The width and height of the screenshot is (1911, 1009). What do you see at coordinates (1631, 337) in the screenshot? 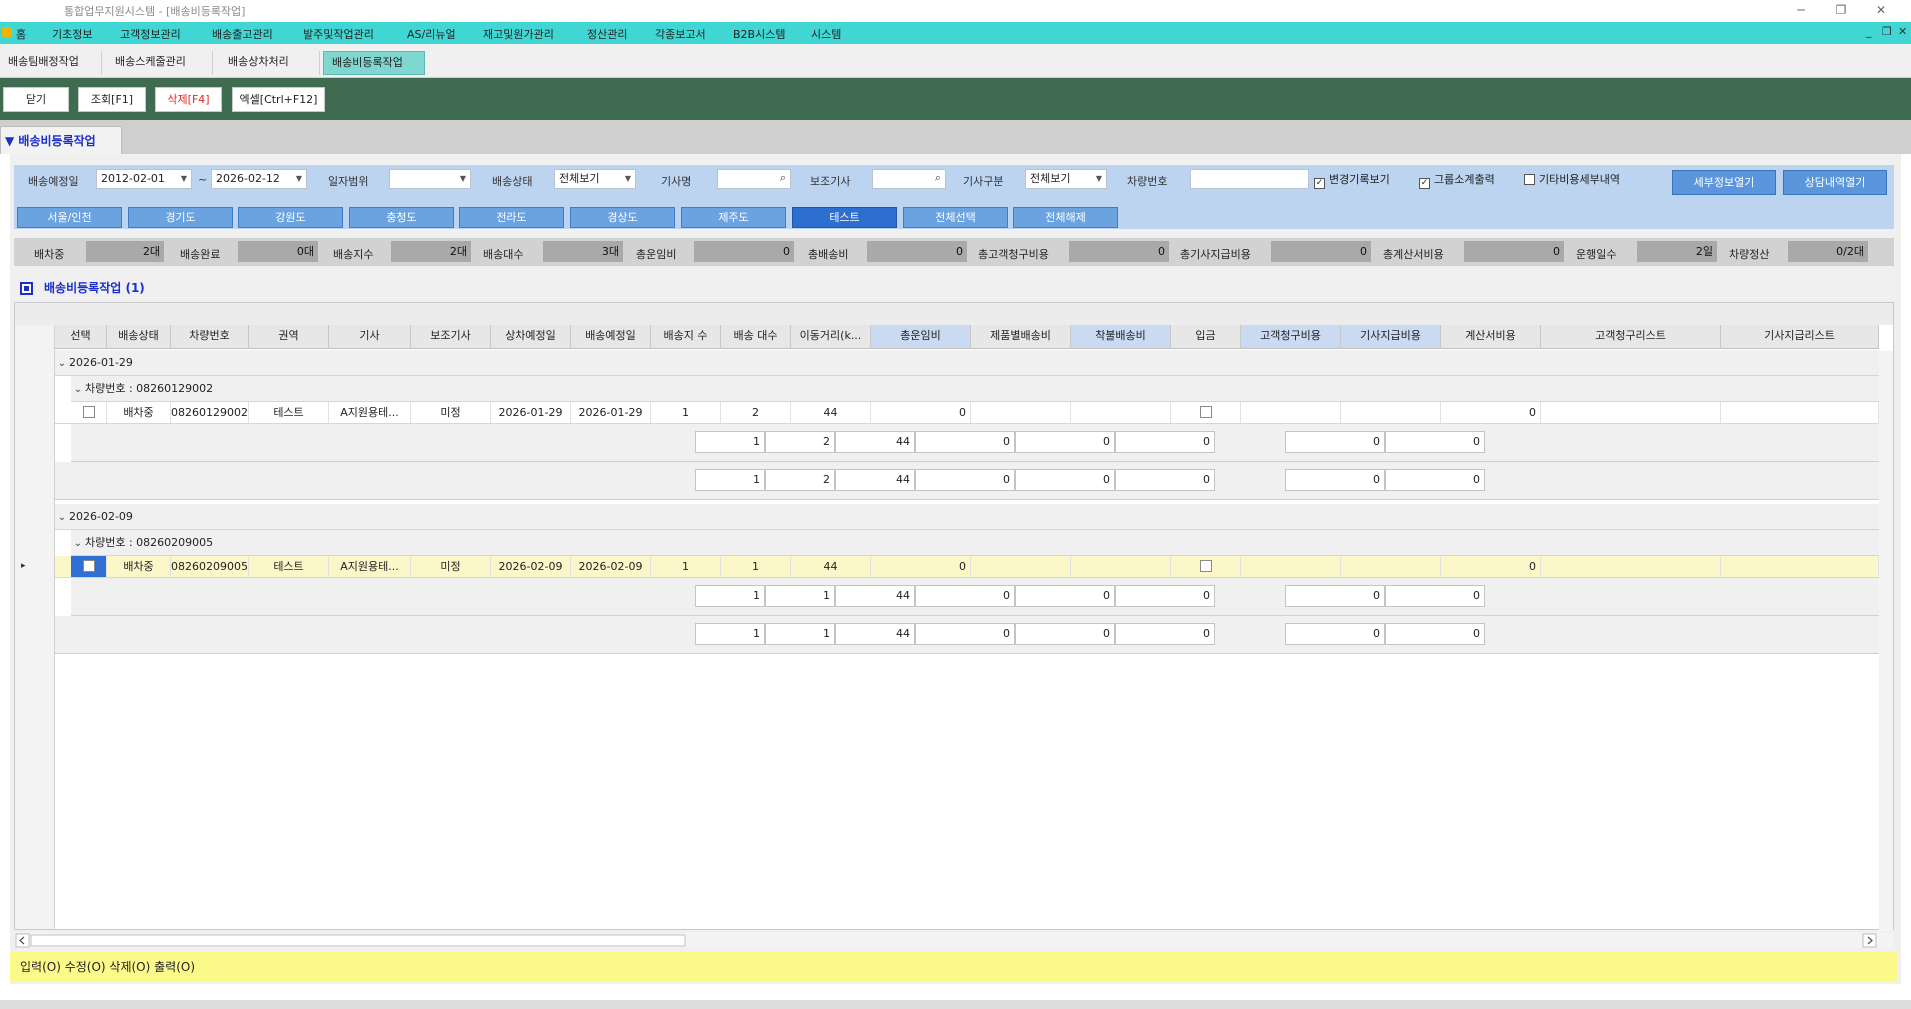
I see `col-header-customer-list: 고객청구리스트` at bounding box center [1631, 337].